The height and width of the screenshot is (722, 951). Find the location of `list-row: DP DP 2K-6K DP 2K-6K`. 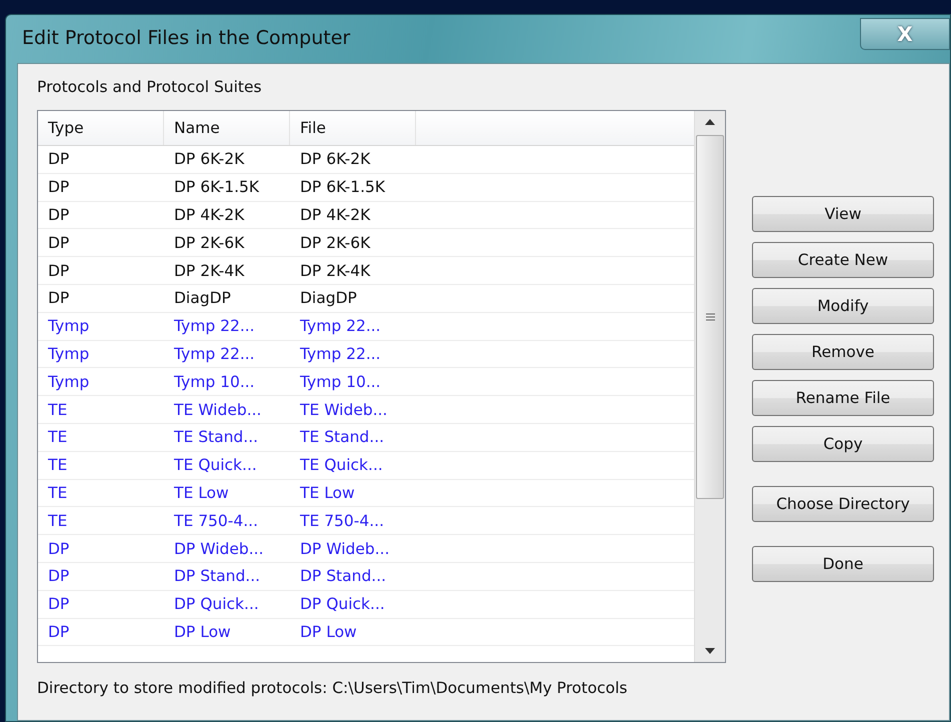

list-row: DP DP 2K-6K DP 2K-6K is located at coordinates (366, 243).